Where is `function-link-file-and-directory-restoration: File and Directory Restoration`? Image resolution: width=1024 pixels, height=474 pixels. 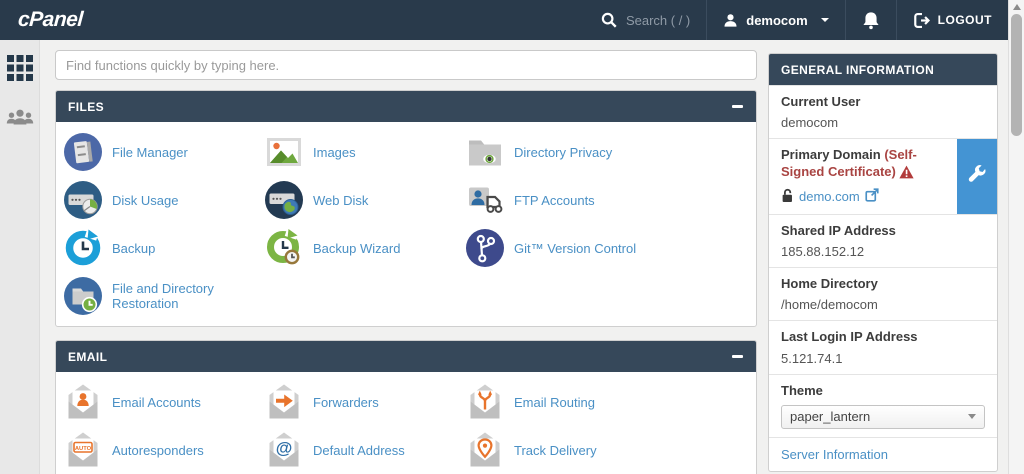
function-link-file-and-directory-restoration: File and Directory Restoration is located at coordinates (163, 296).